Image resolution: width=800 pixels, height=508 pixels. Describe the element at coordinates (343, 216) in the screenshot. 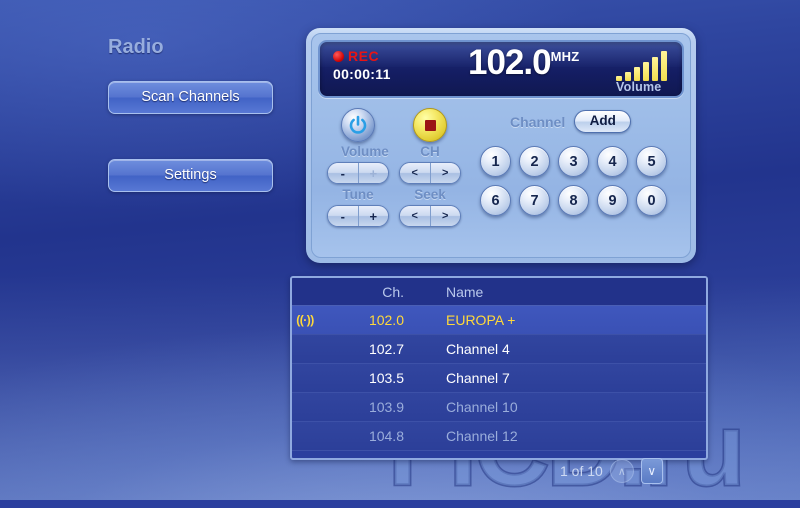

I see `tune-minus-button: -` at that location.